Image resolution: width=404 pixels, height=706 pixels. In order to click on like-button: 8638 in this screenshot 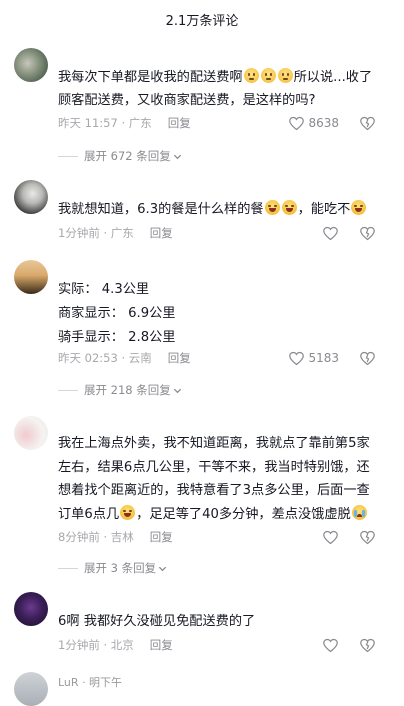, I will do `click(313, 123)`.